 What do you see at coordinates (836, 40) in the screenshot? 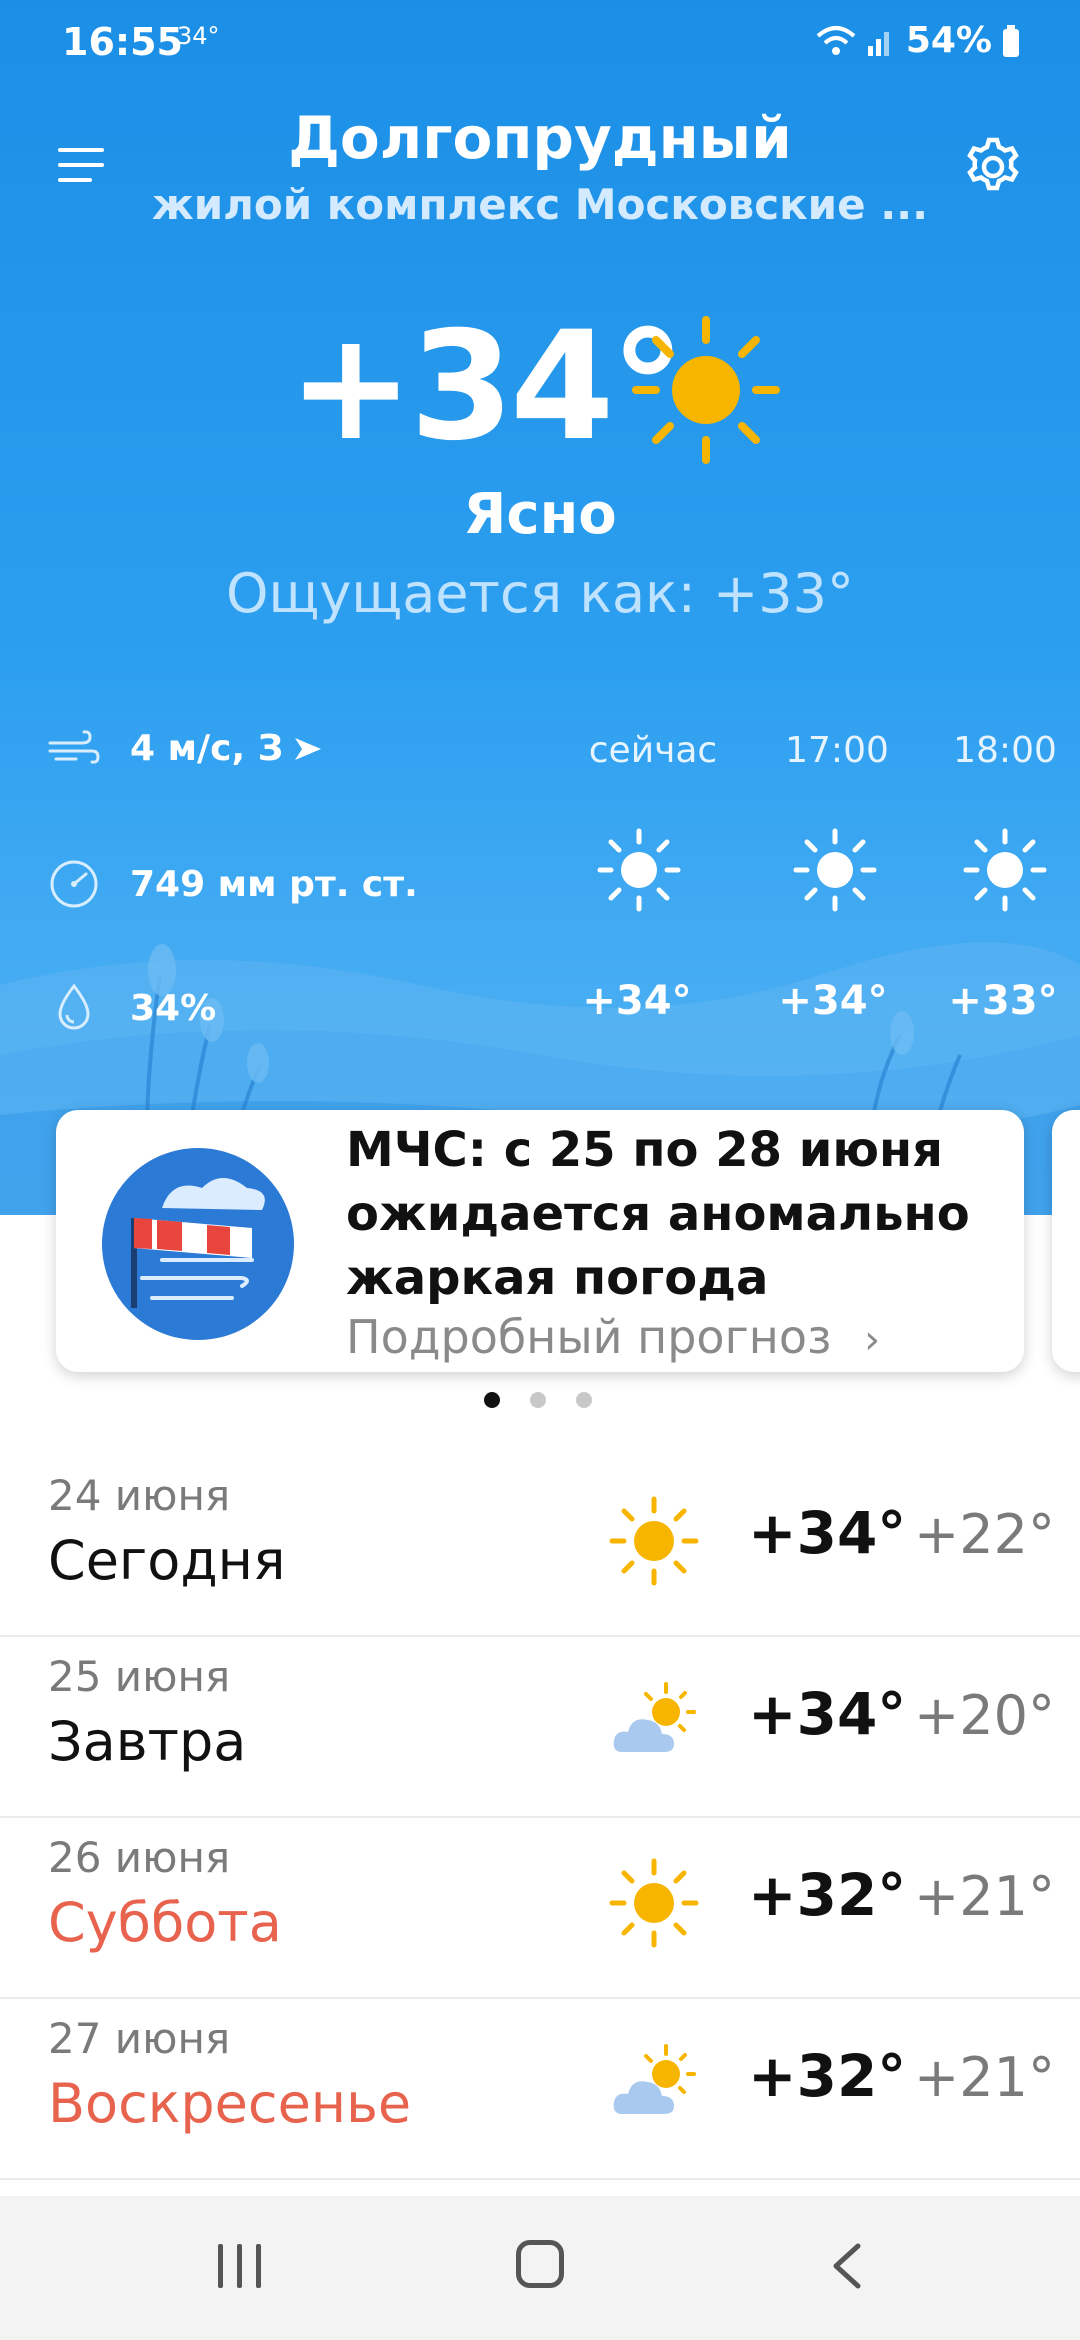
I see `wifi-icon` at bounding box center [836, 40].